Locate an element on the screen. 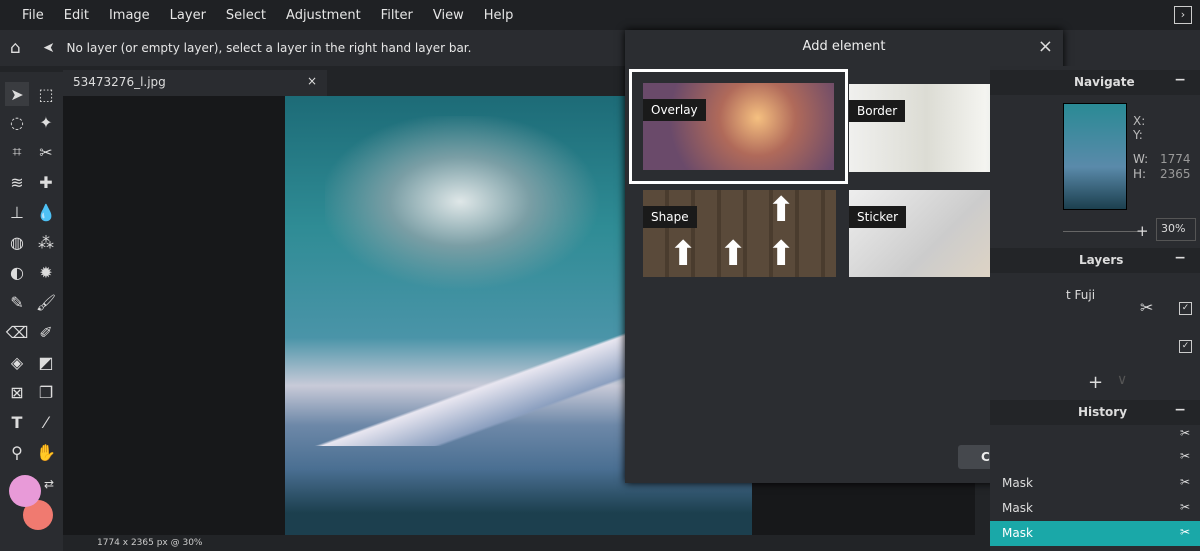  fullscreen-icon: › is located at coordinates (1183, 15).